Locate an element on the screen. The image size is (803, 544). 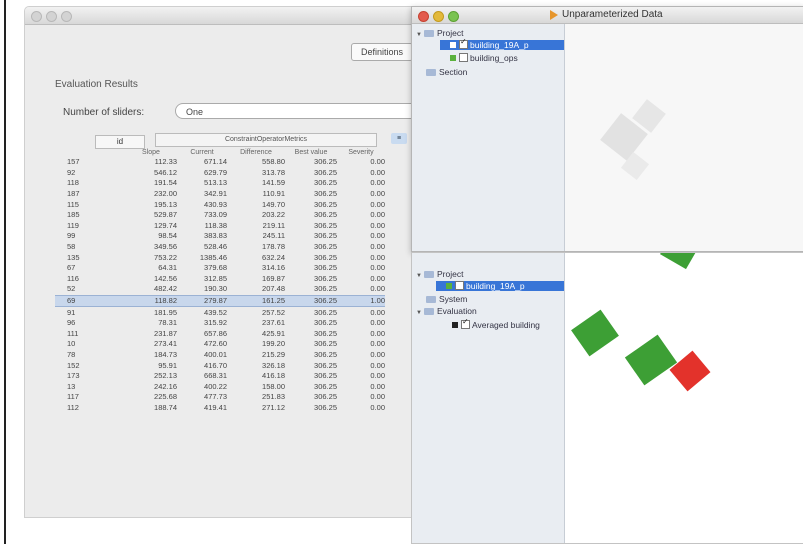
table-row: 92 546.12 629.79 313.78 306.25 0.00 is located at coordinates (220, 173).